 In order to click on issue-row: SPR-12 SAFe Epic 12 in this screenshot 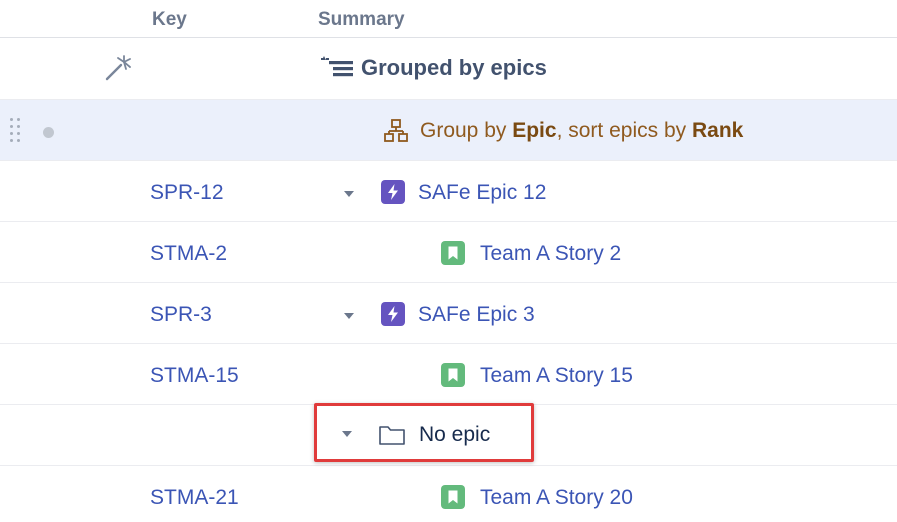, I will do `click(448, 191)`.